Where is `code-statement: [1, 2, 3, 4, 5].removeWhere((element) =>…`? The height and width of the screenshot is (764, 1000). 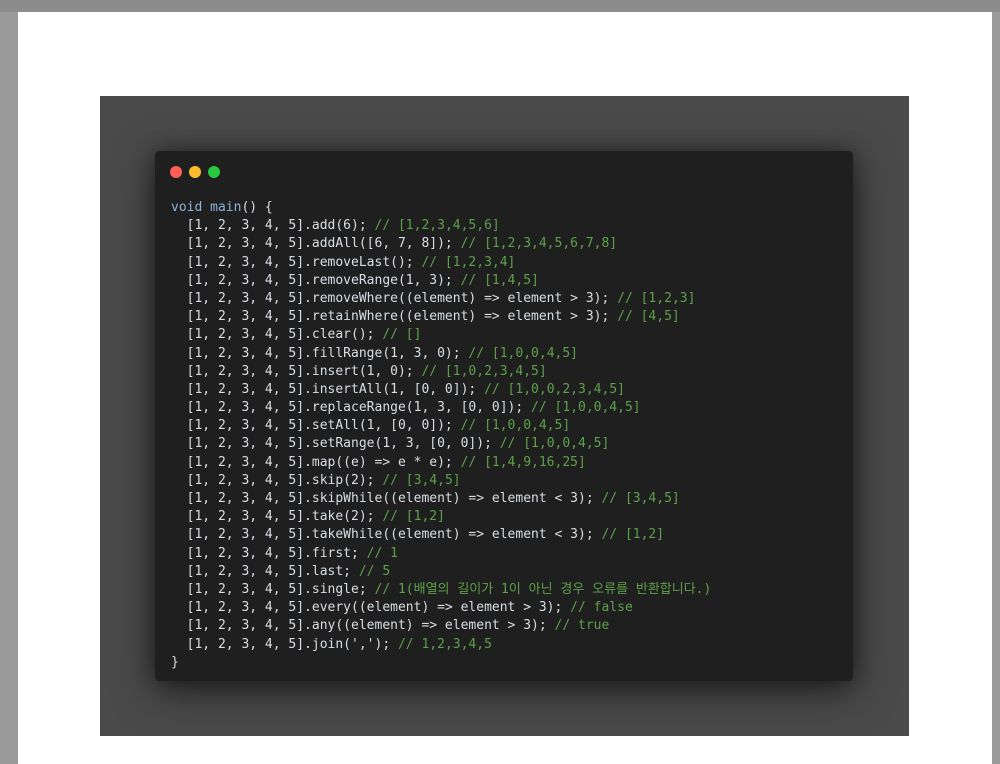
code-statement: [1, 2, 3, 4, 5].removeWhere((element) =>… is located at coordinates (394, 298).